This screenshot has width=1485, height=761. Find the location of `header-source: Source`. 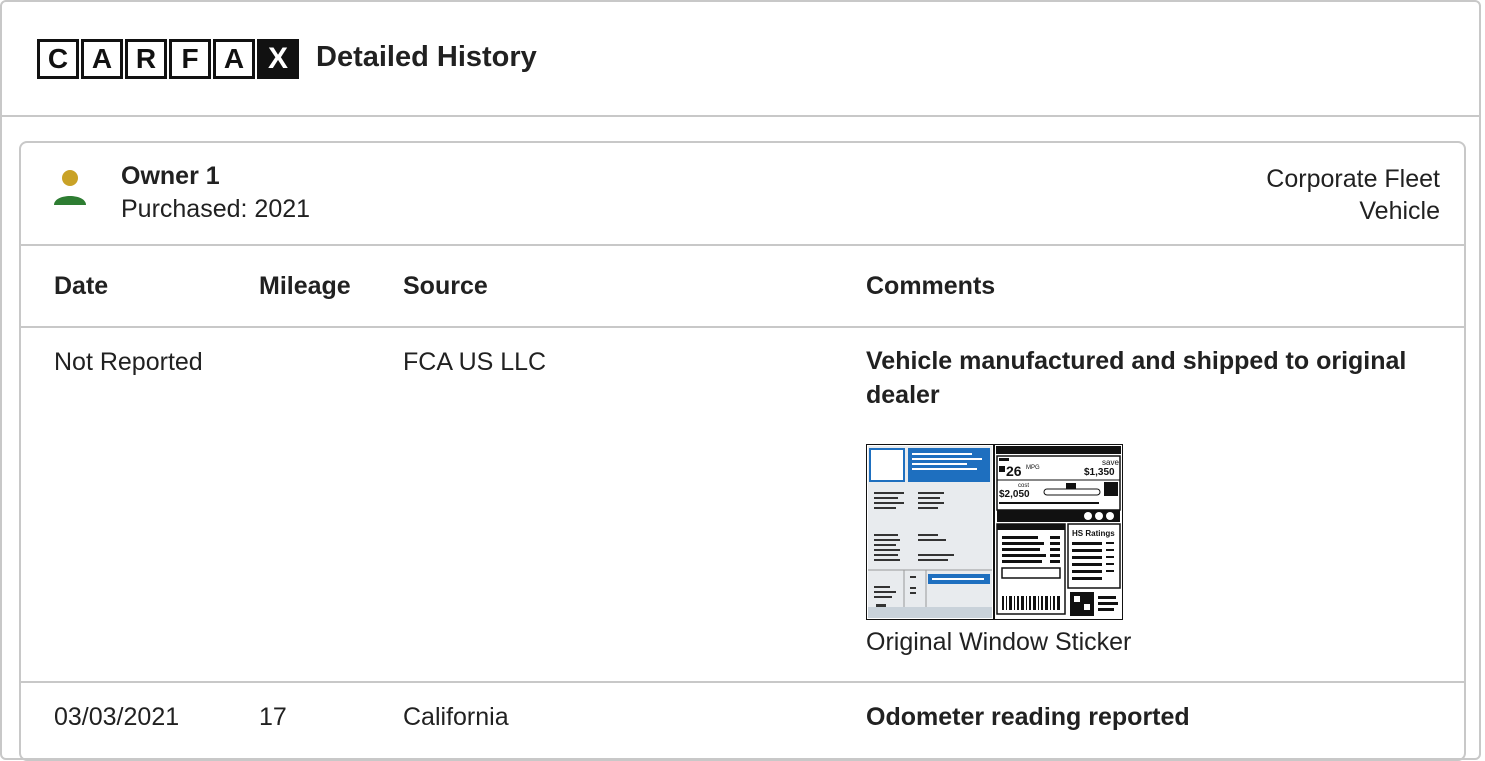

header-source: Source is located at coordinates (445, 286).